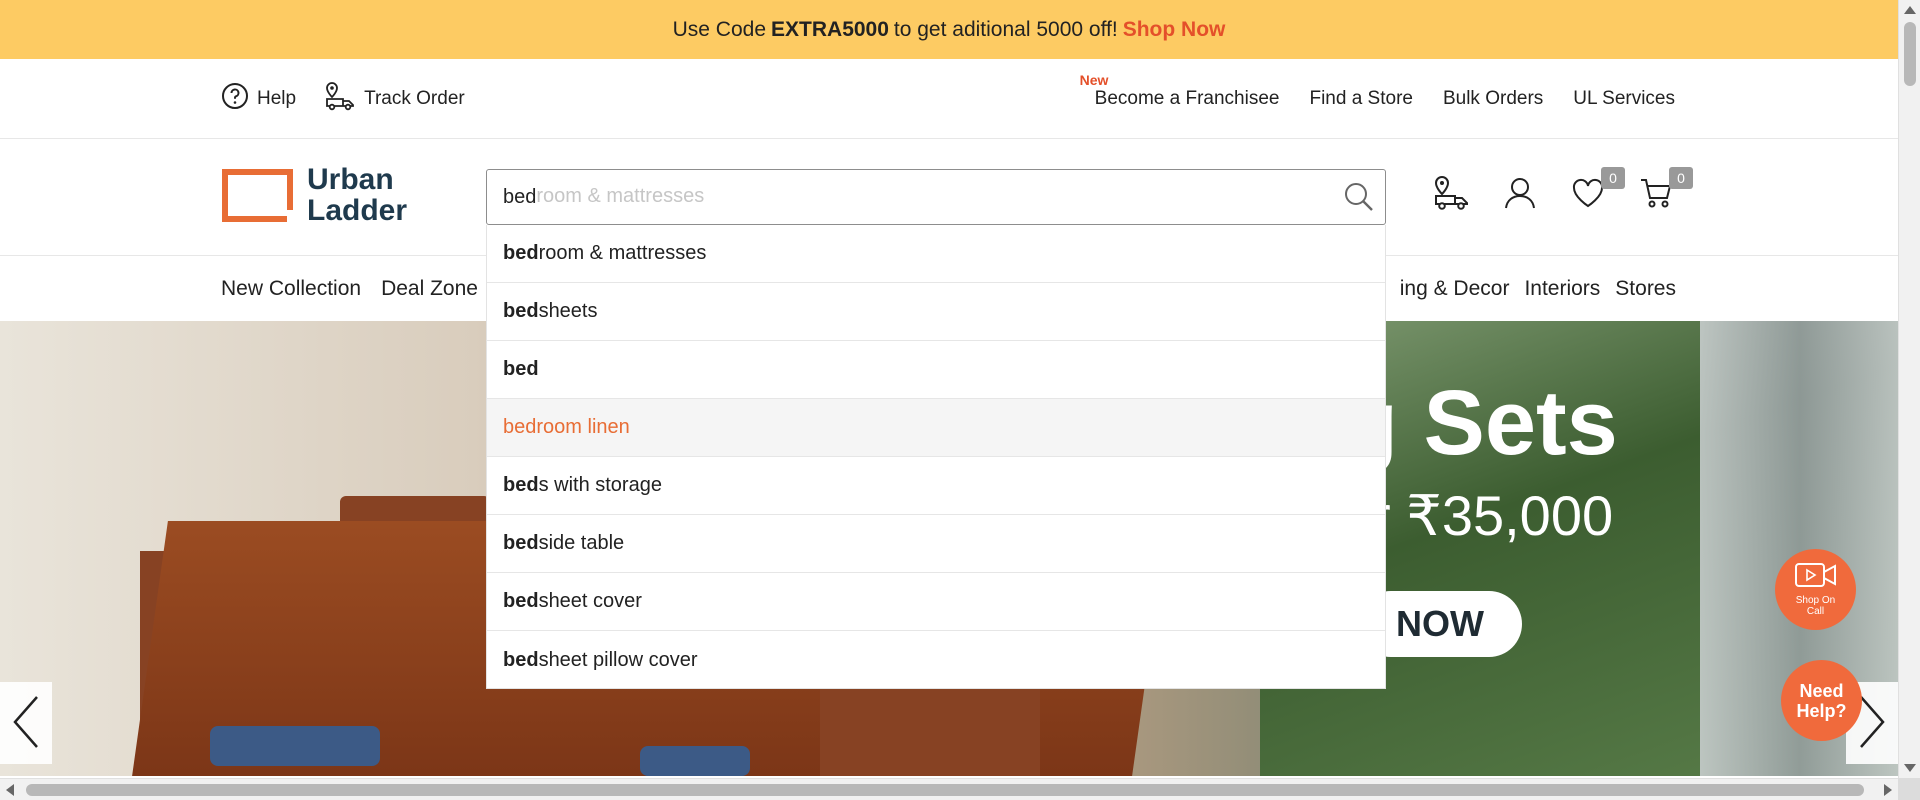  Describe the element at coordinates (568, 311) in the screenshot. I see `suggestion-rest: sheets` at that location.